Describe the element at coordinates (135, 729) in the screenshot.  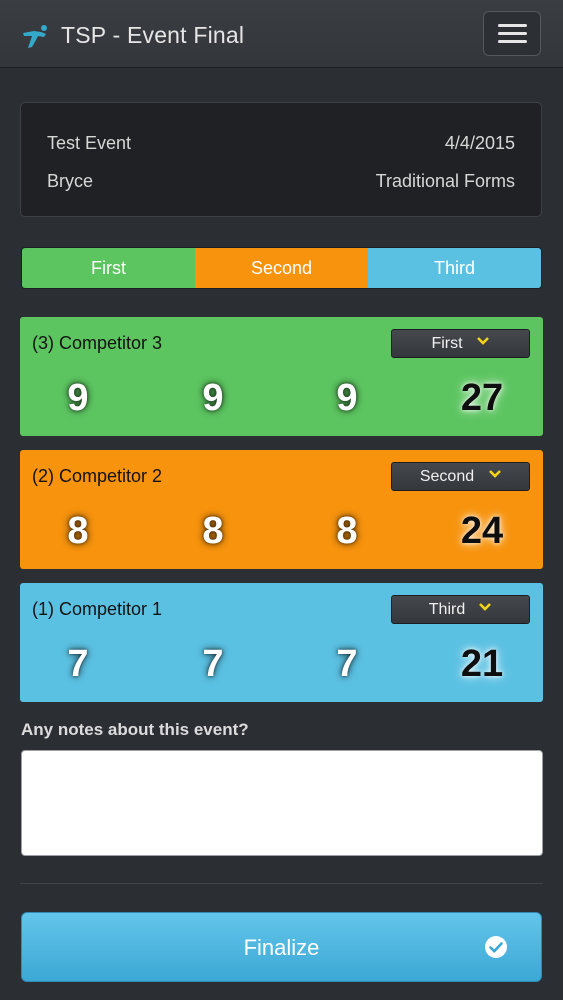
I see `notes-label: Any notes about this event?` at that location.